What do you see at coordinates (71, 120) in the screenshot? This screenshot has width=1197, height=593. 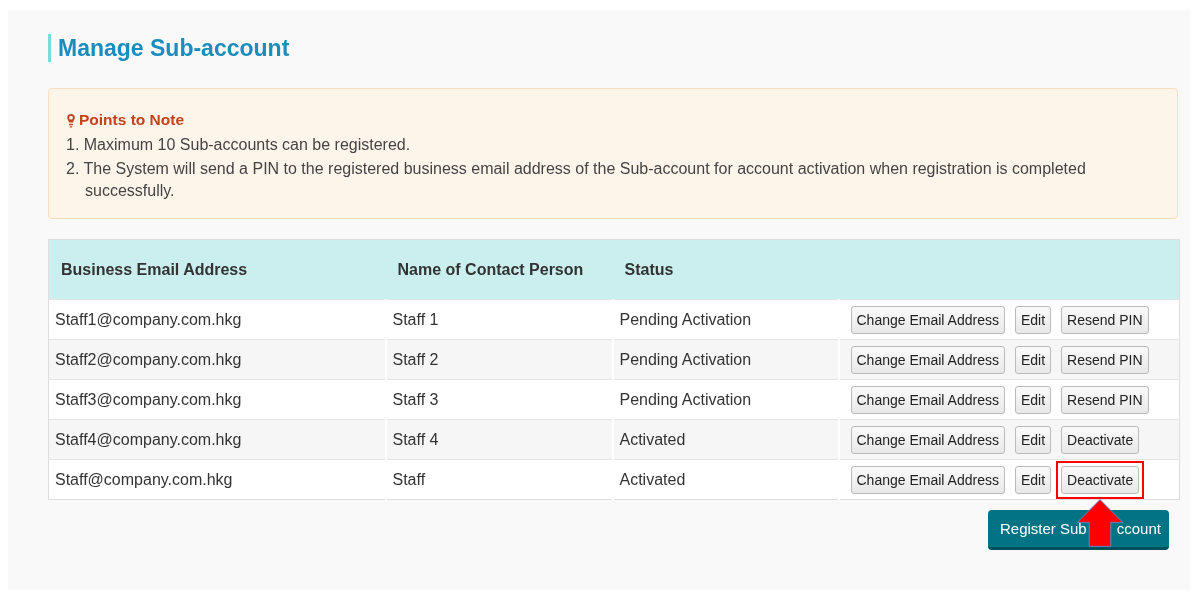 I see `lightbulb-icon` at bounding box center [71, 120].